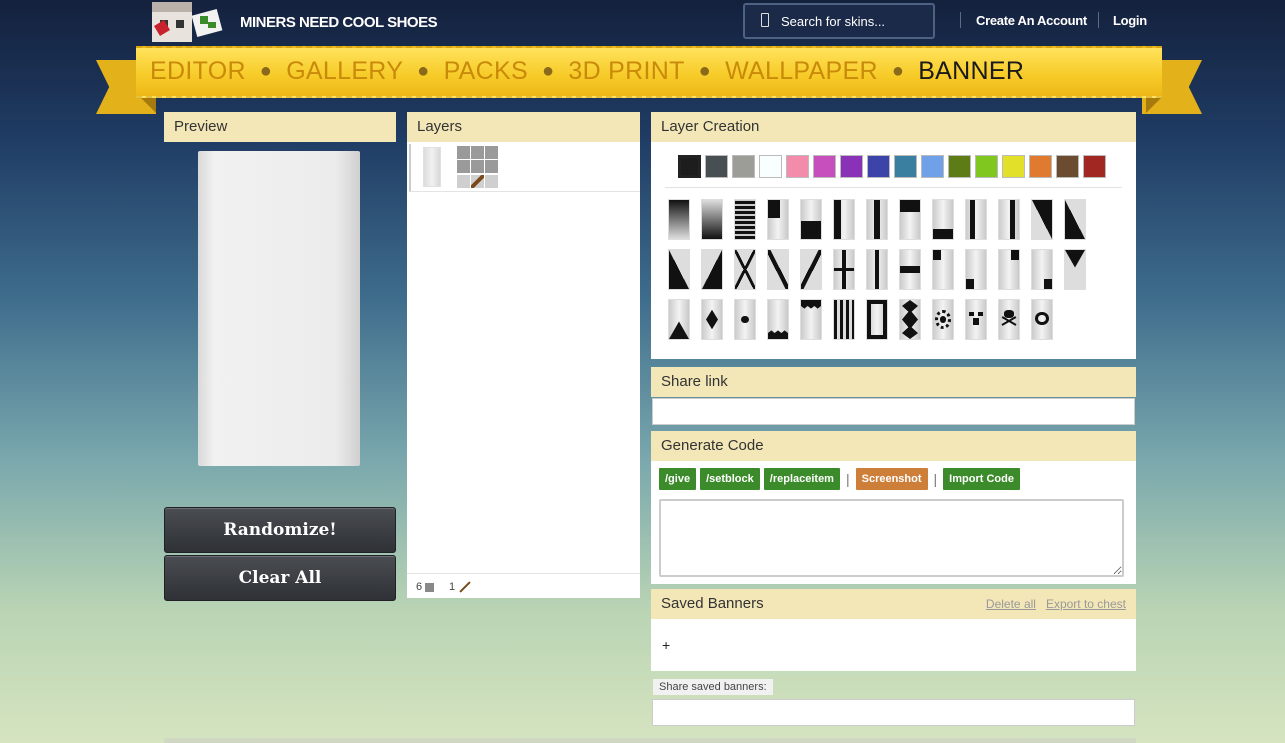 The width and height of the screenshot is (1285, 743). What do you see at coordinates (730, 479) in the screenshot?
I see `setblock-button: /setblock` at bounding box center [730, 479].